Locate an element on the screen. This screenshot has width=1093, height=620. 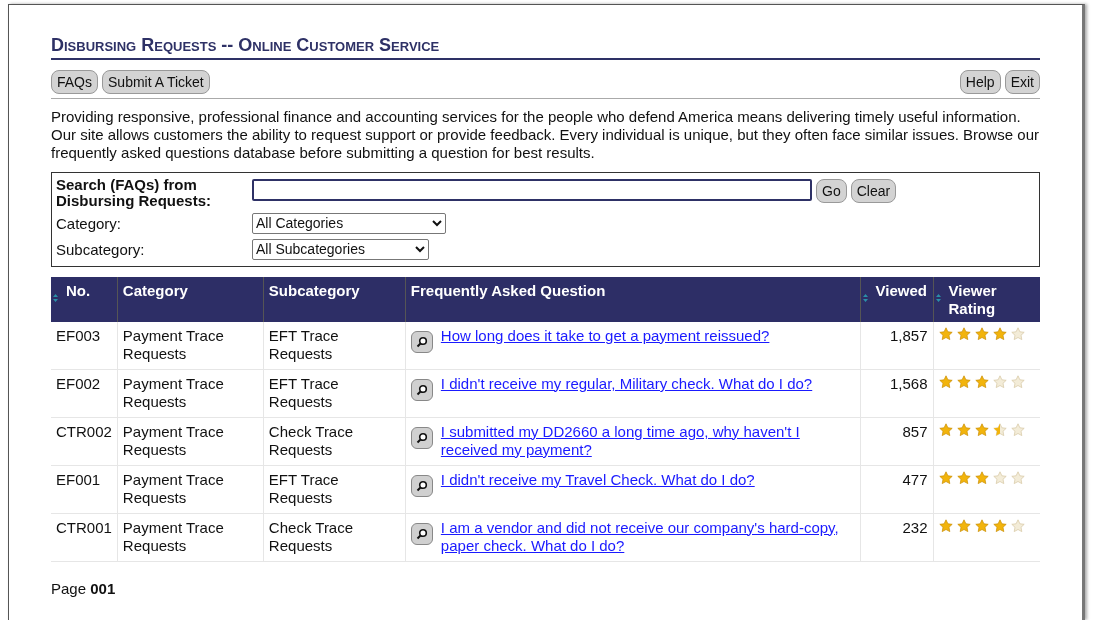
faq-number-cell: CTR001 is located at coordinates (84, 537).